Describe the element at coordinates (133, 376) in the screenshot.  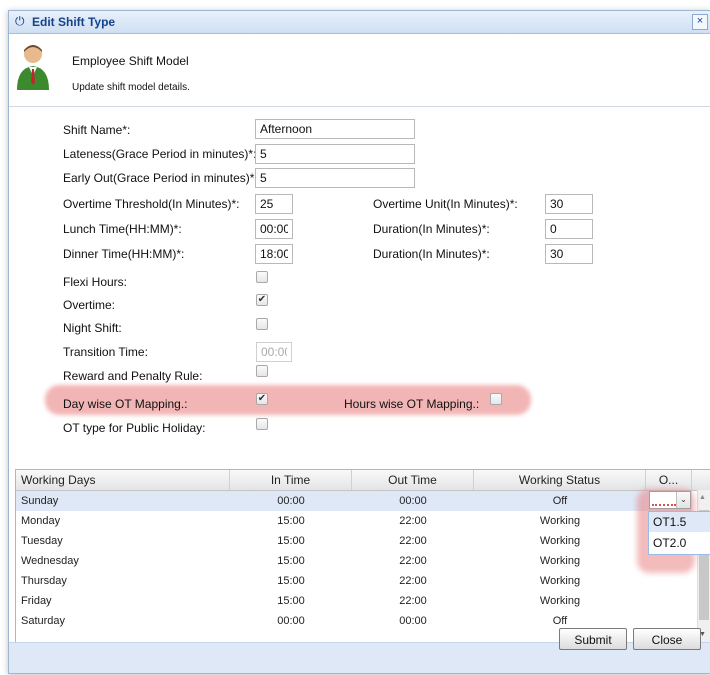
I see `reward-penalty-label: Reward and Penalty Rule:` at that location.